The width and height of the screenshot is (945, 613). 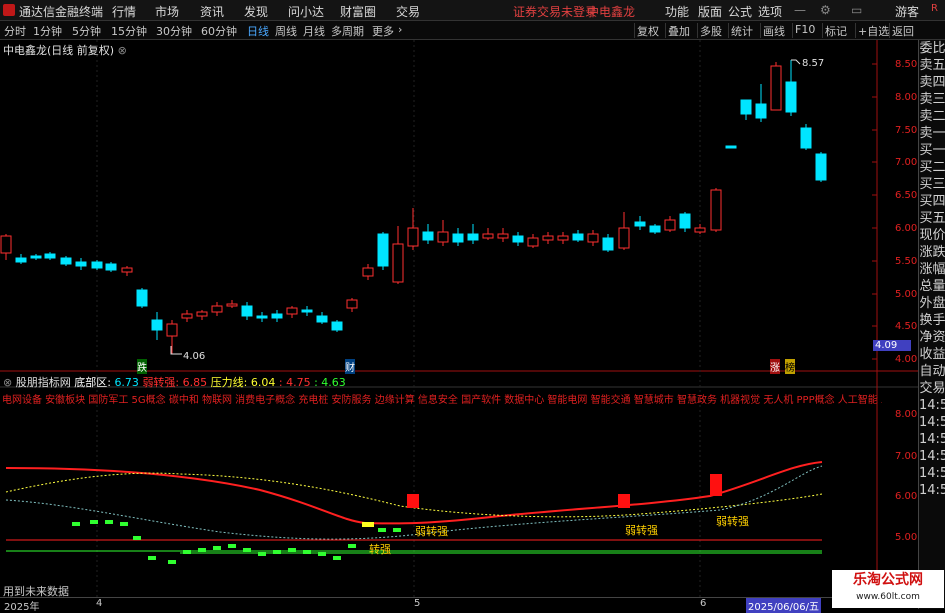 What do you see at coordinates (906, 326) in the screenshot?
I see `price-tick: 4.50` at bounding box center [906, 326].